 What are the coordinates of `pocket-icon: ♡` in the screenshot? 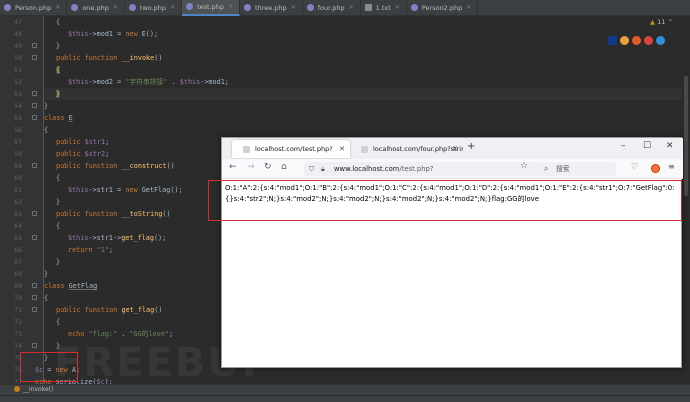 It's located at (634, 166).